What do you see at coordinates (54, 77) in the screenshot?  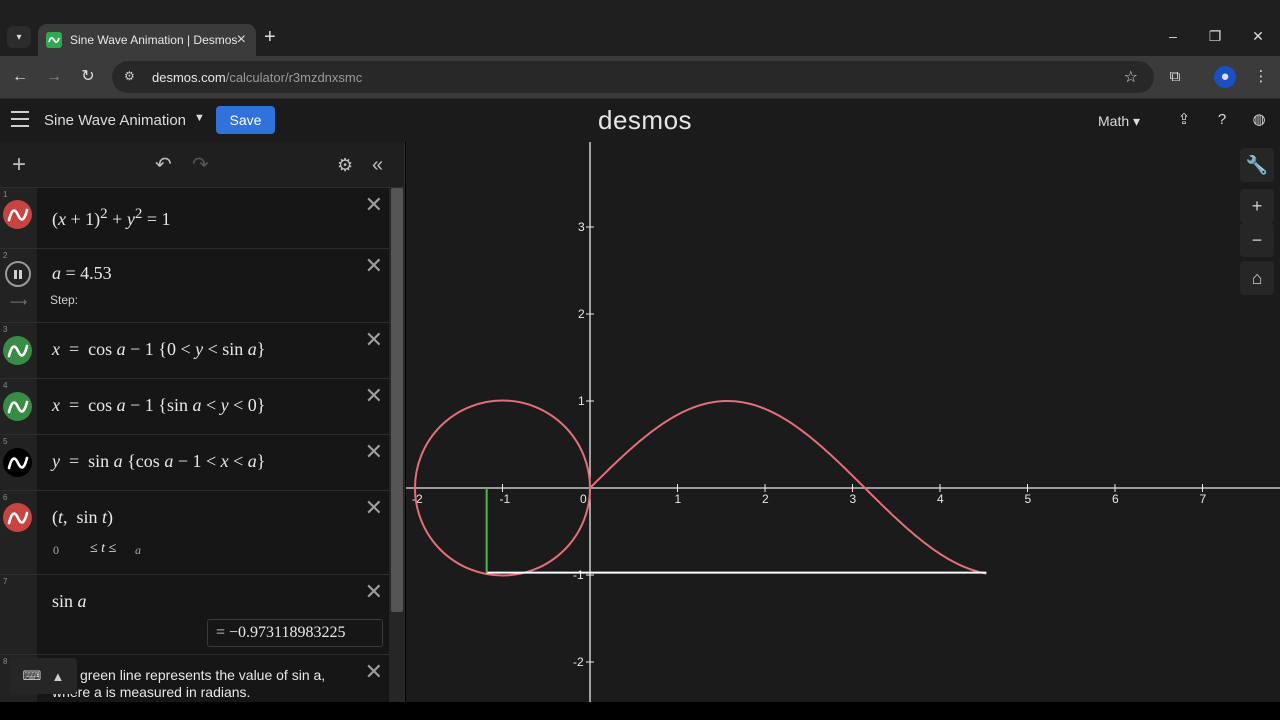 I see `forward-icon: →` at bounding box center [54, 77].